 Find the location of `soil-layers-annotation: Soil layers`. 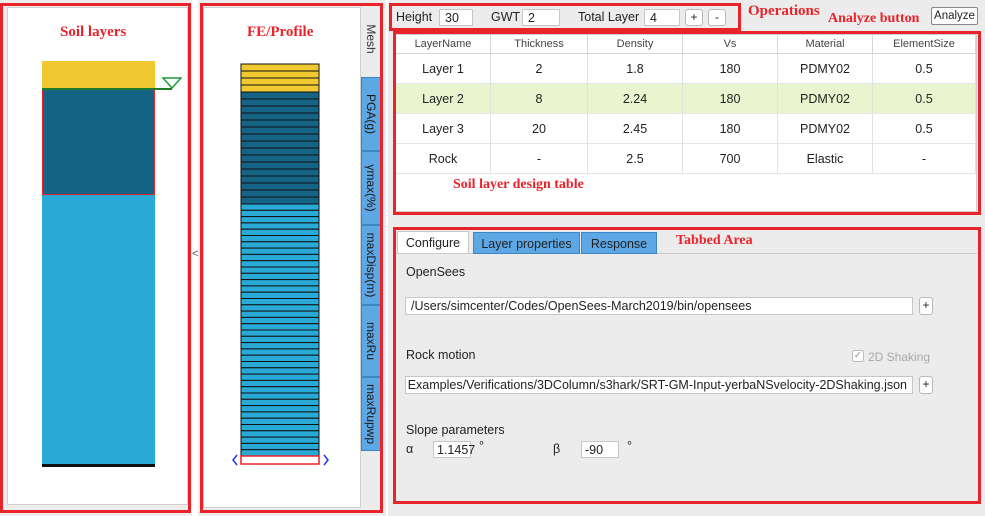

soil-layers-annotation: Soil layers is located at coordinates (93, 32).